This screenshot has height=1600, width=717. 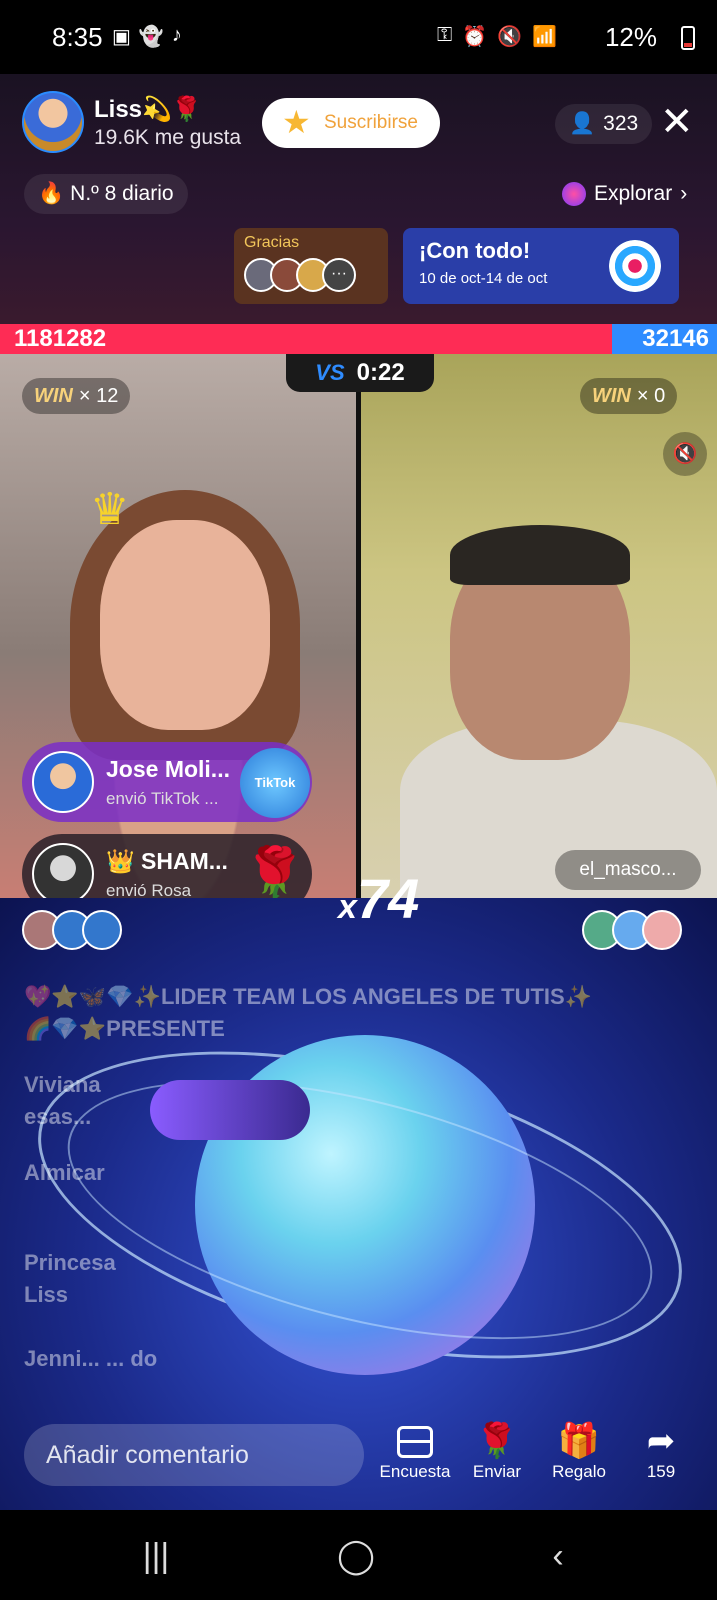 I want to click on mute-opponent-icon: 🔇, so click(x=685, y=454).